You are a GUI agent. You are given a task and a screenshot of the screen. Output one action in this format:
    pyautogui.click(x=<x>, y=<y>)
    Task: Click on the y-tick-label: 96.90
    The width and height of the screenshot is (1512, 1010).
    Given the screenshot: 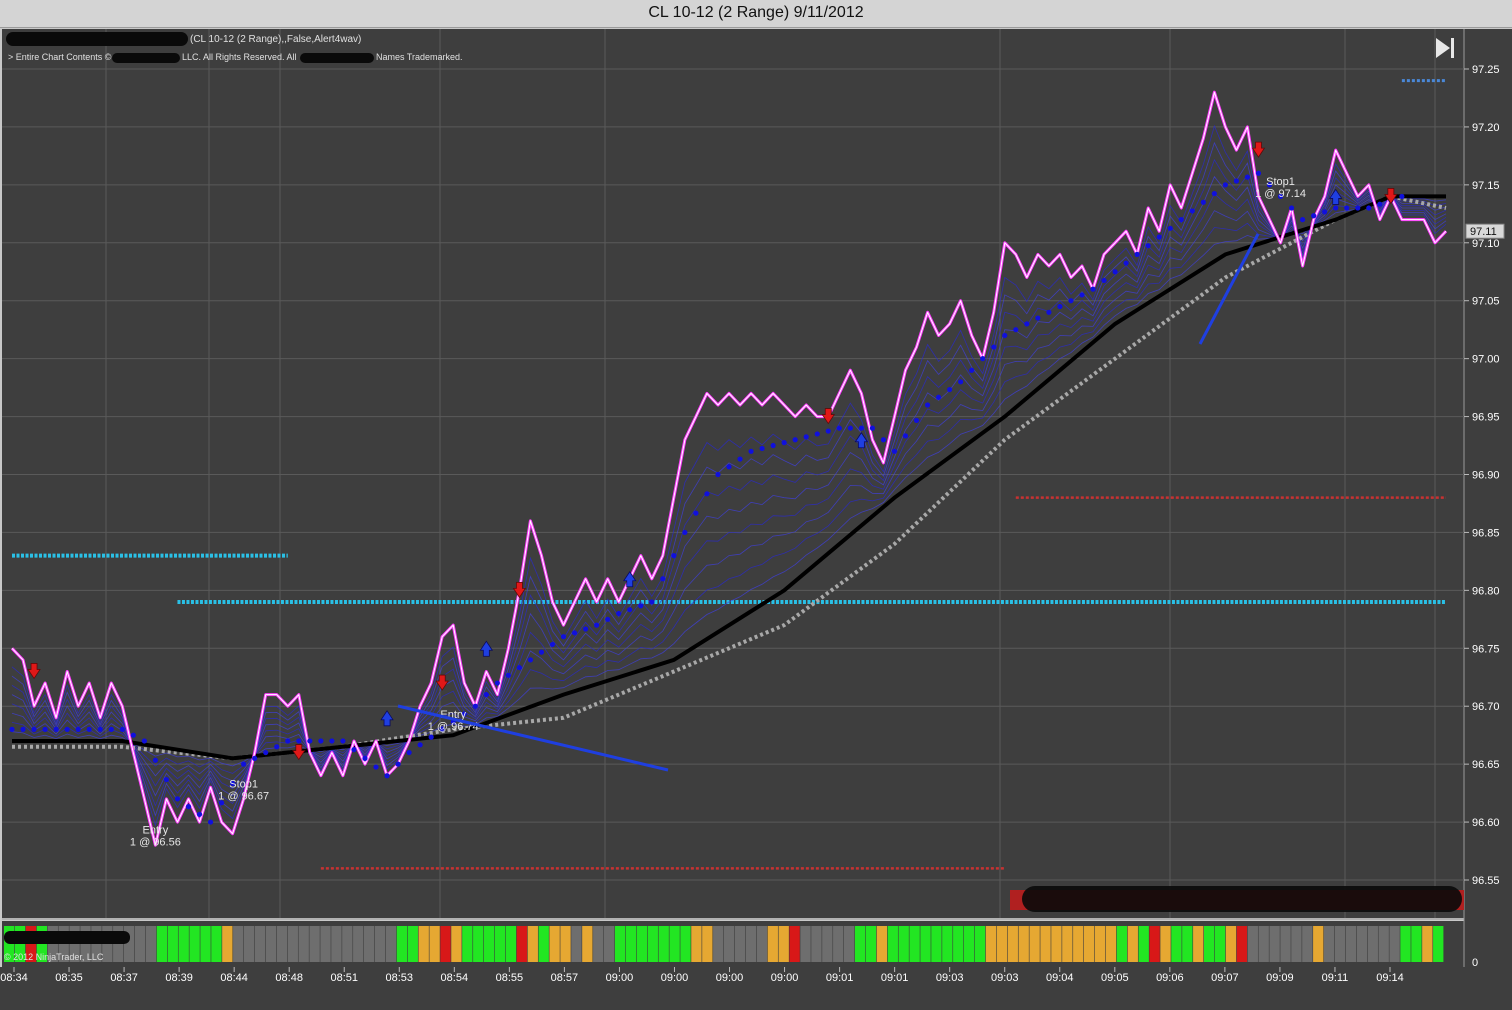 What is the action you would take?
    pyautogui.click(x=1486, y=476)
    